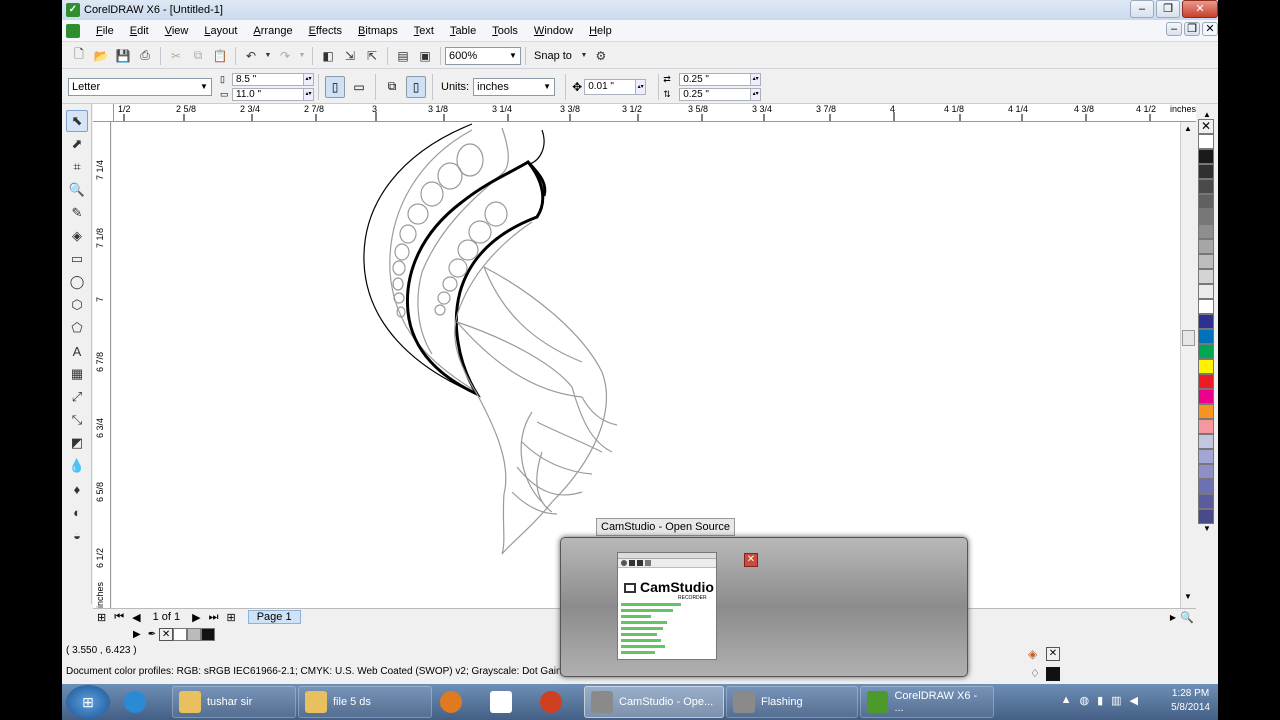  What do you see at coordinates (720, 94) in the screenshot?
I see `duplicate-y-field: 0.25 " ▴▾` at bounding box center [720, 94].